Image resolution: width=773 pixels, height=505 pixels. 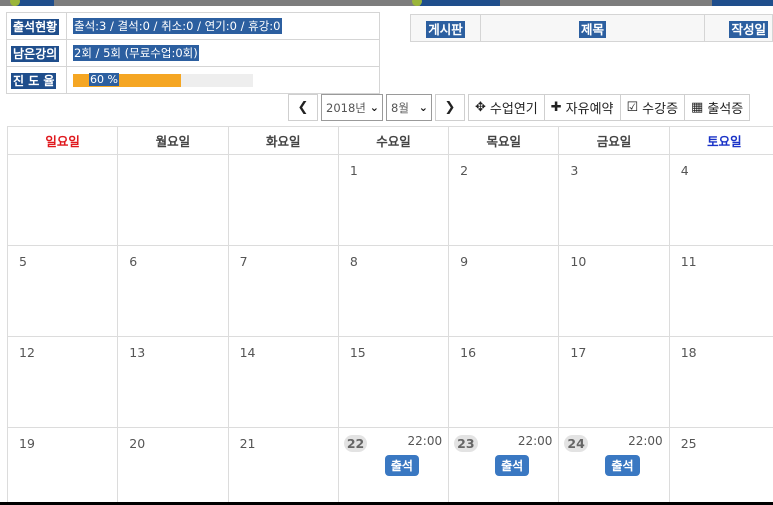 I want to click on day-number: 25, so click(x=688, y=443).